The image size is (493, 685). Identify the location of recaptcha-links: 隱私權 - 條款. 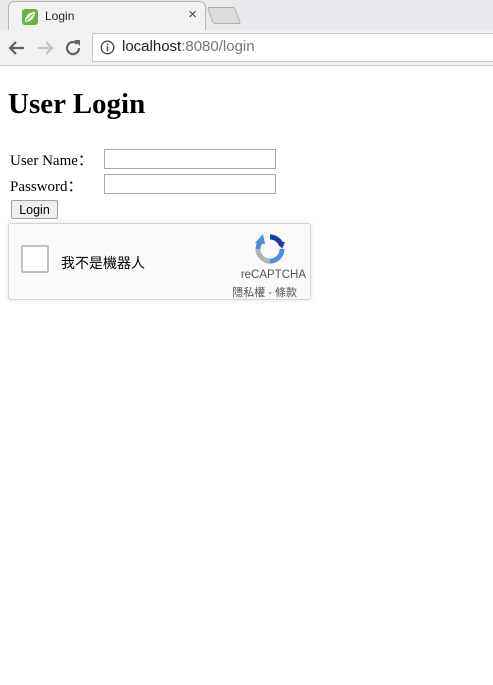
(264, 292).